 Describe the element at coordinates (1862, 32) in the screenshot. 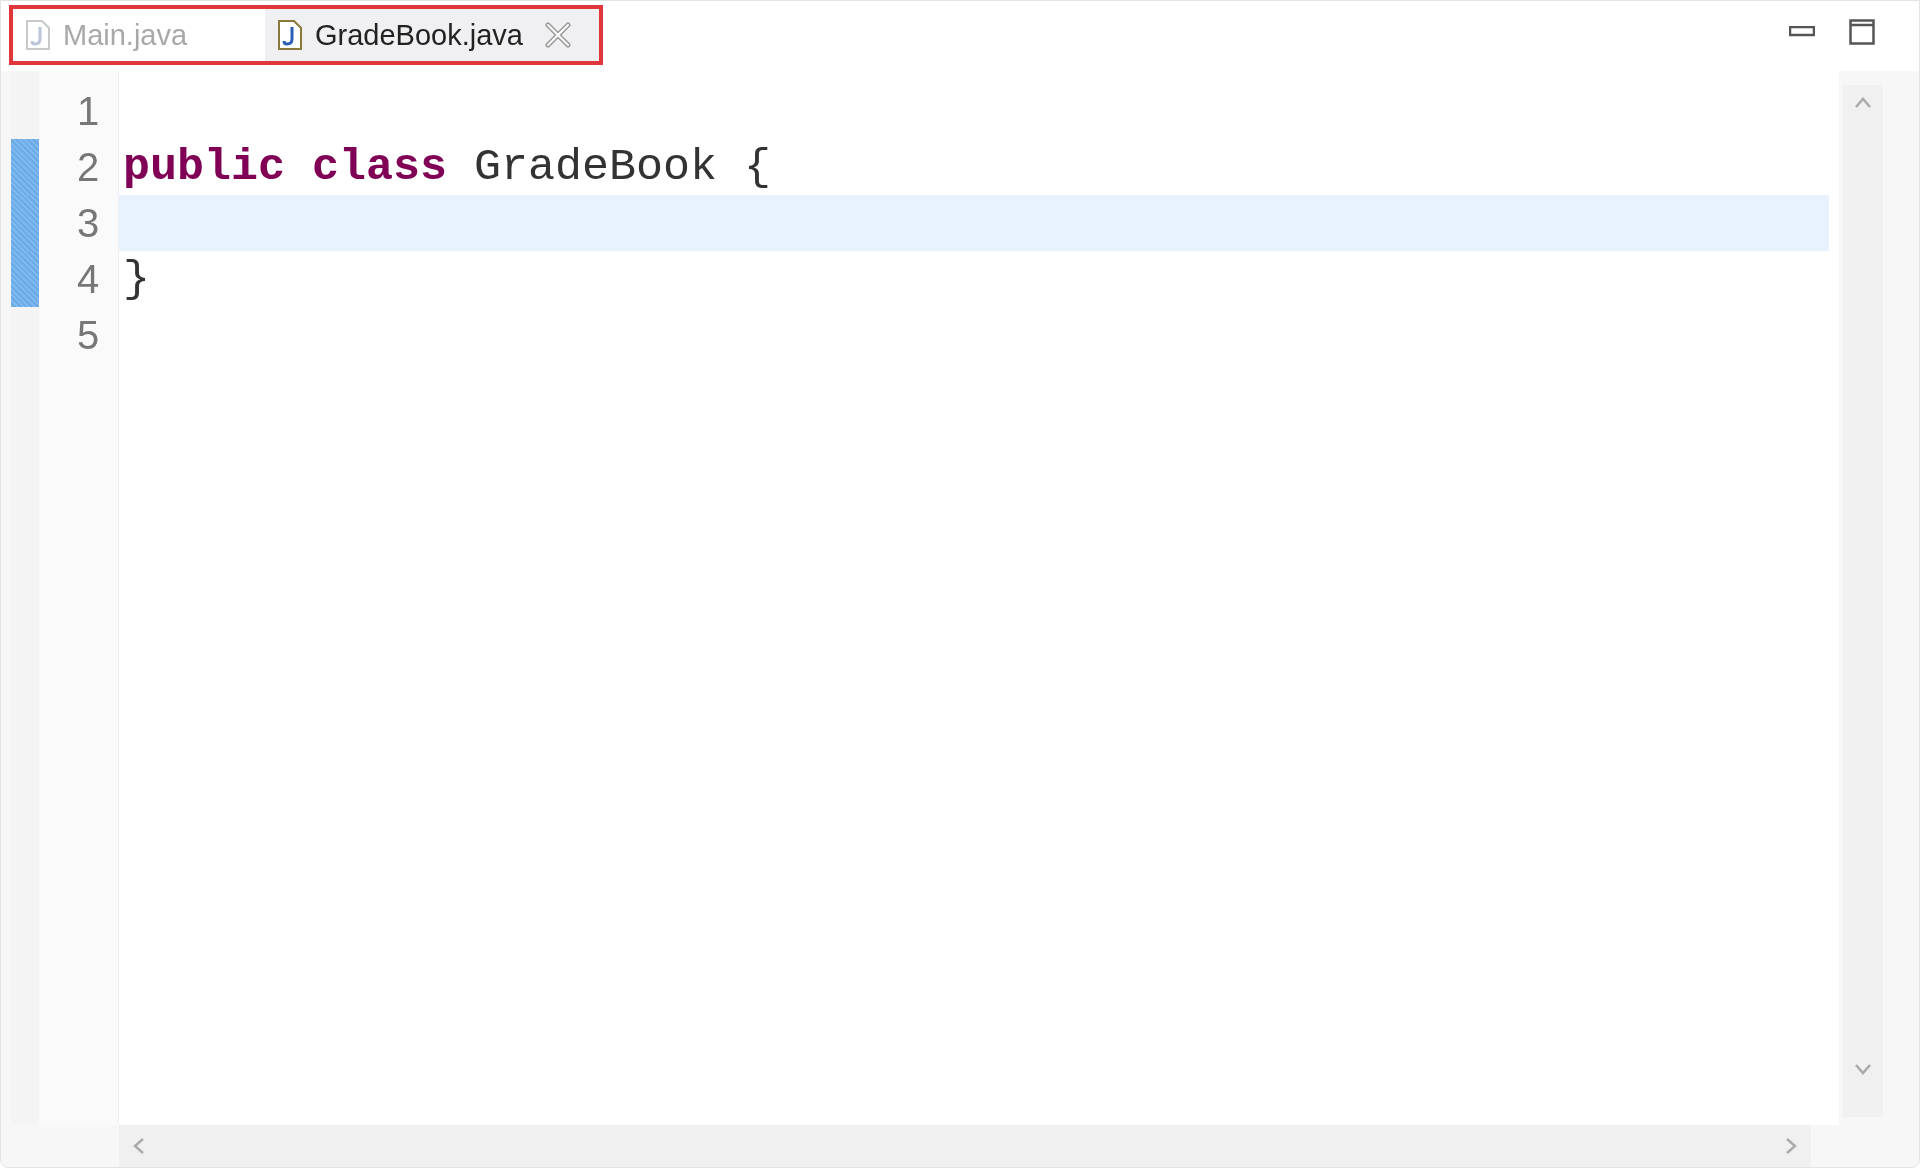

I see `maximize-icon` at that location.